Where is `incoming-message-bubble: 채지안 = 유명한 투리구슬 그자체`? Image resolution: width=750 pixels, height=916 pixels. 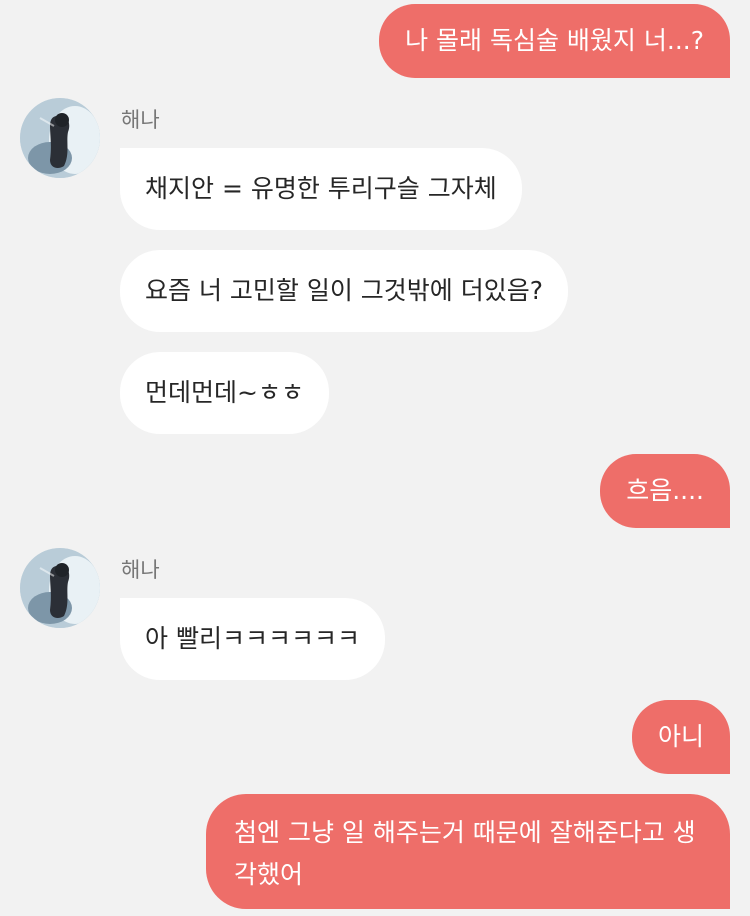
incoming-message-bubble: 채지안 = 유명한 투리구슬 그자체 is located at coordinates (321, 189).